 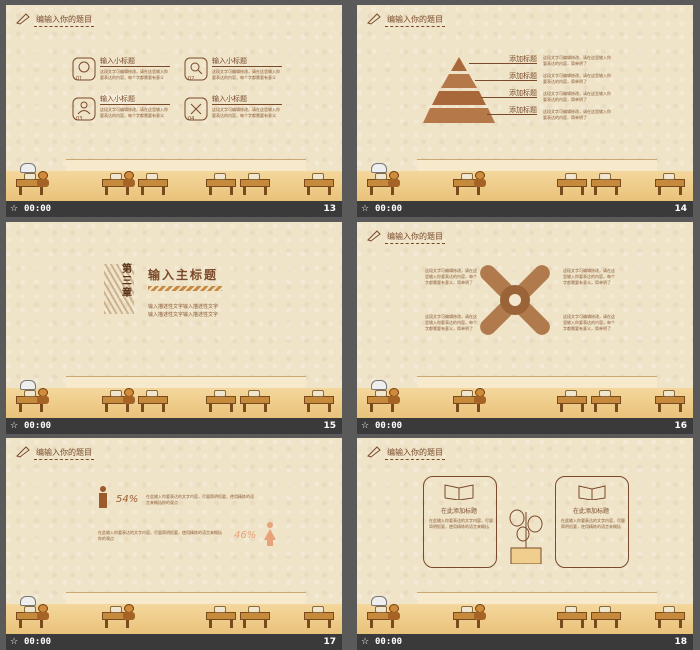 What do you see at coordinates (515, 300) in the screenshot?
I see `x-diagram-graphic` at bounding box center [515, 300].